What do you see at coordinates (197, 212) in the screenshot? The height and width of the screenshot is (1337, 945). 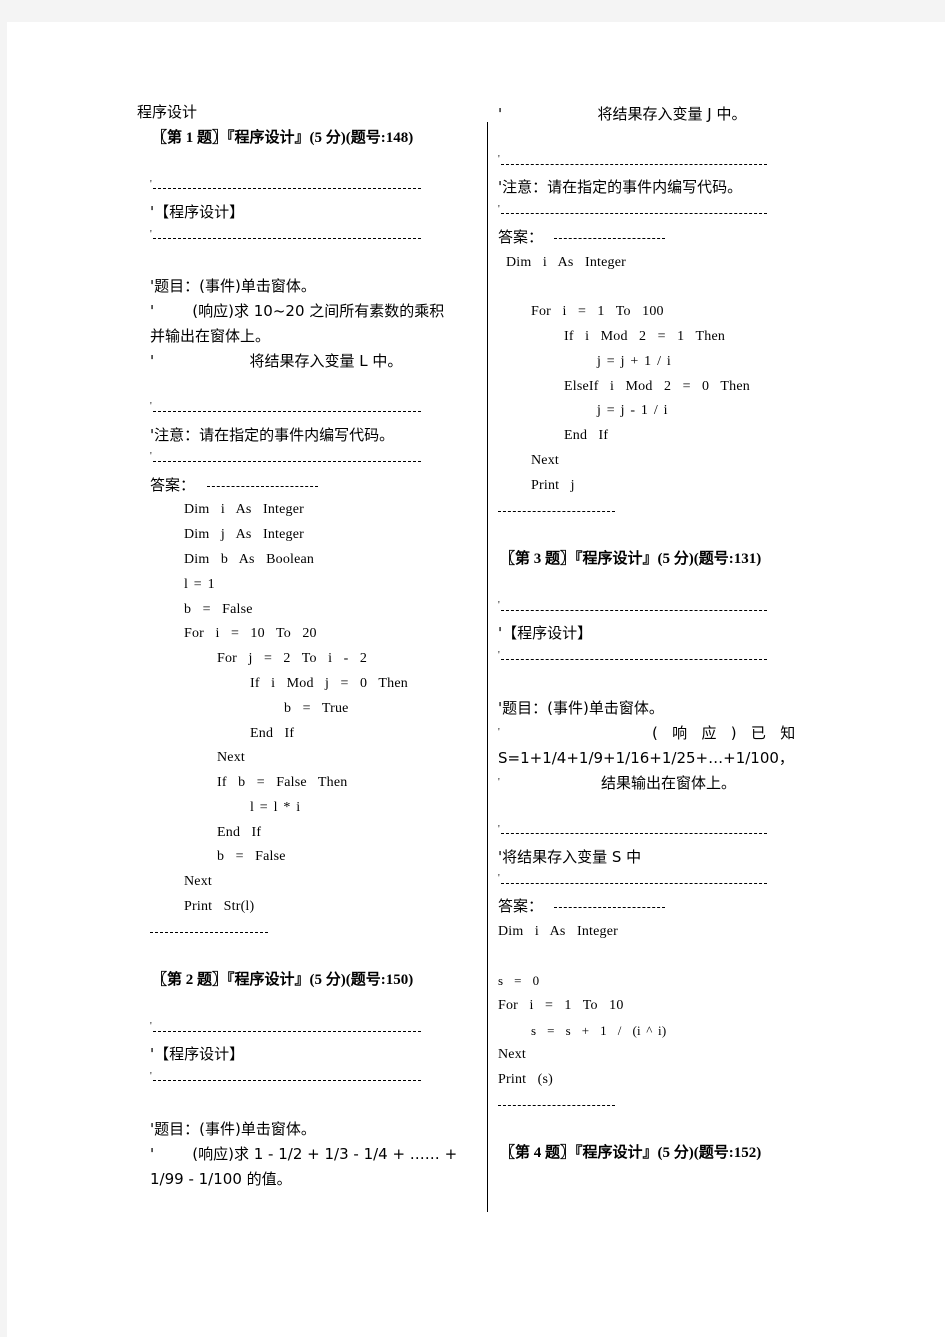 I see `question-1-tag: '【程序设计】` at bounding box center [197, 212].